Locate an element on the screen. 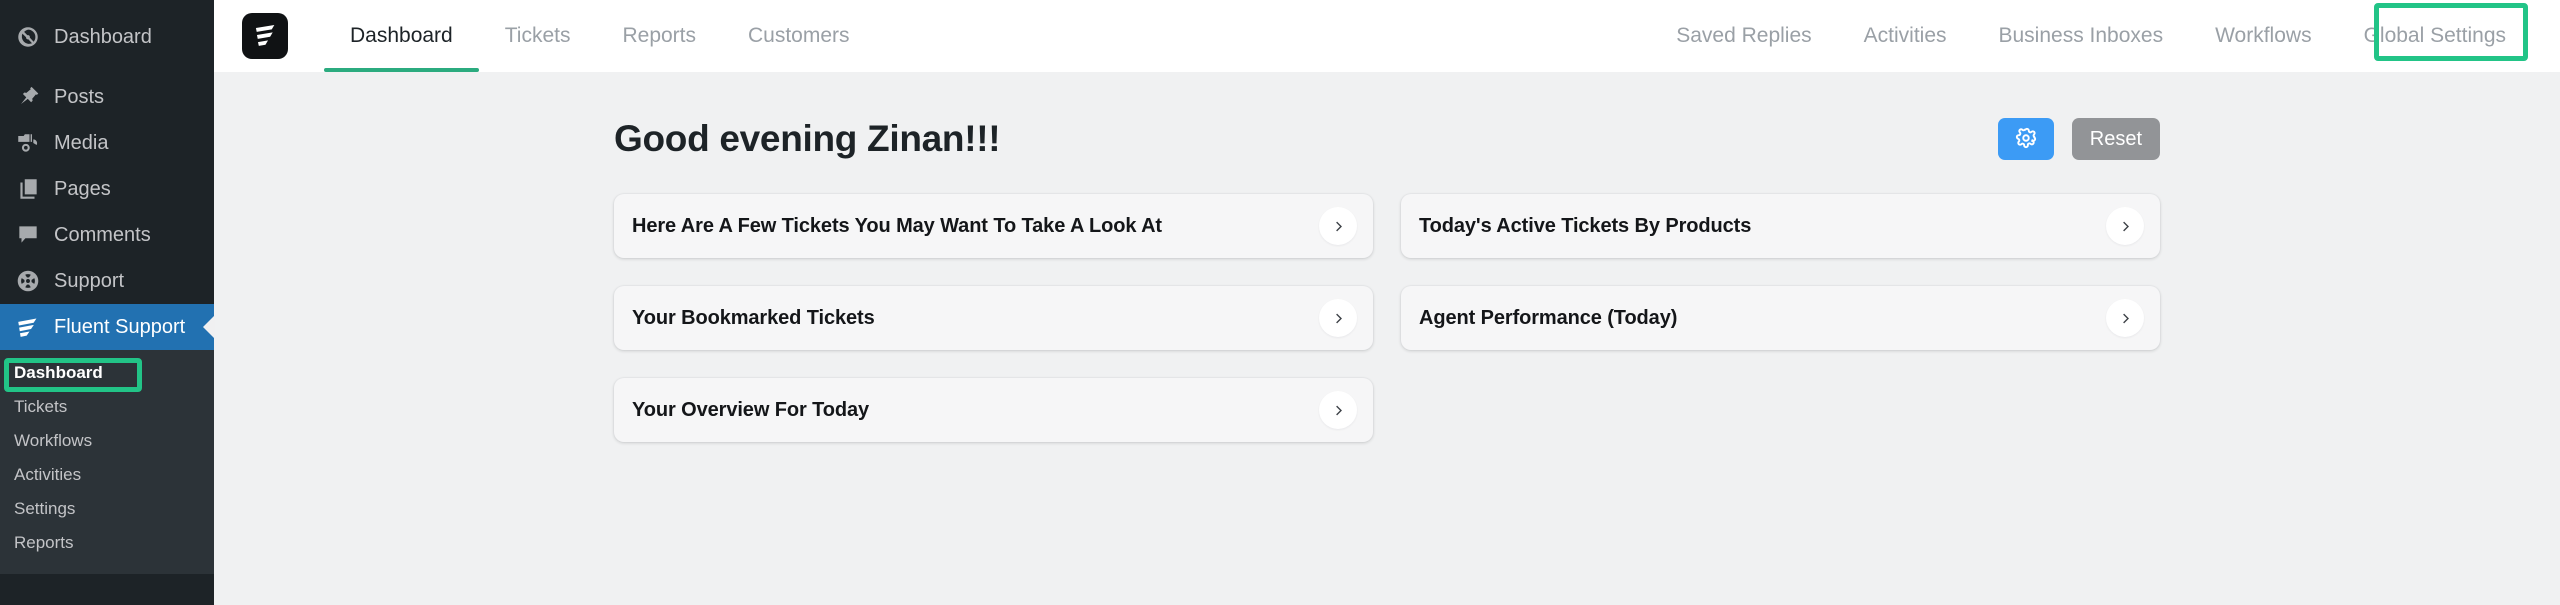 The height and width of the screenshot is (605, 2560). card-title: Your Bookmarked Tickets is located at coordinates (753, 317).